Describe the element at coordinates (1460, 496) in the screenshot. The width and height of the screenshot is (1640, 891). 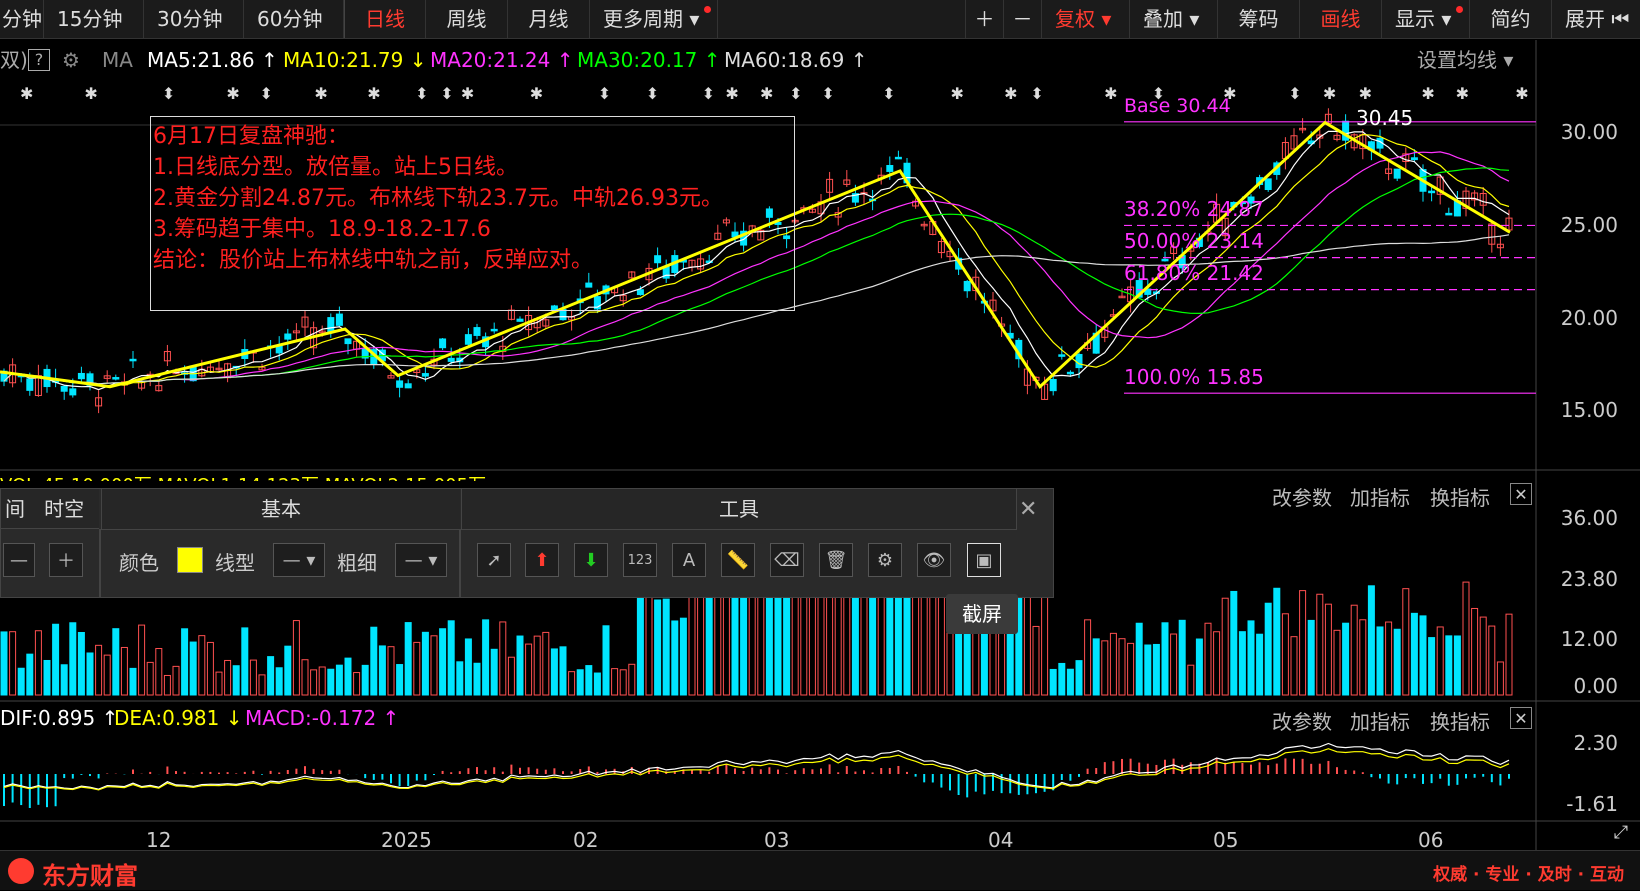
I see `vol-switch-indicator-button: 换指标` at that location.